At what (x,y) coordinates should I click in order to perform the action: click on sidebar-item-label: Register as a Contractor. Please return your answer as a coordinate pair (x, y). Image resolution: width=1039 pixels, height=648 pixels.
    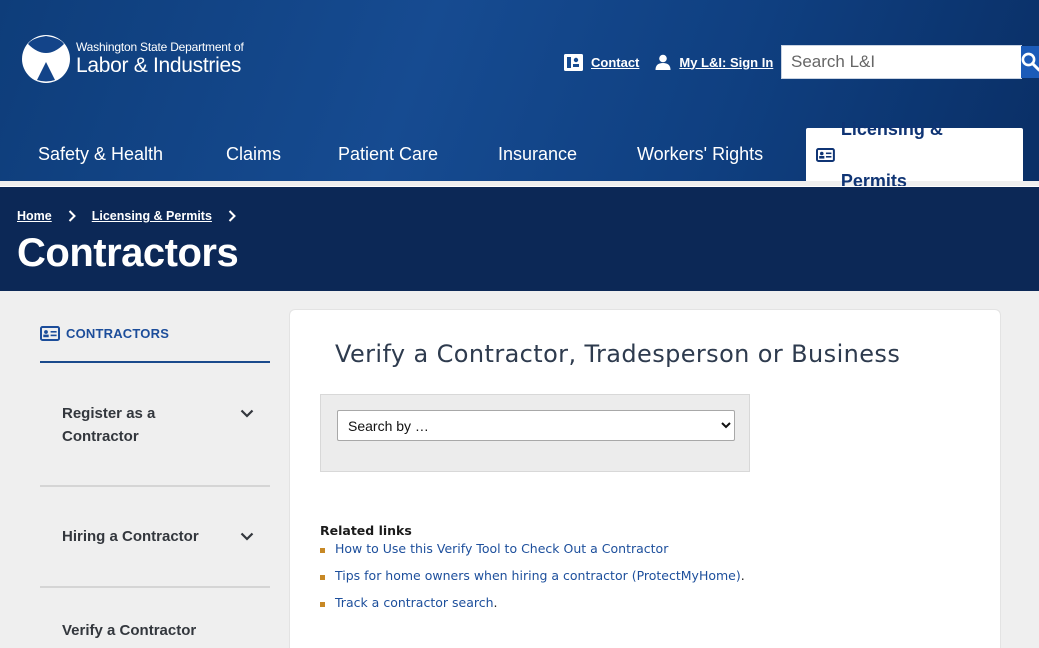
    Looking at the image, I should click on (109, 425).